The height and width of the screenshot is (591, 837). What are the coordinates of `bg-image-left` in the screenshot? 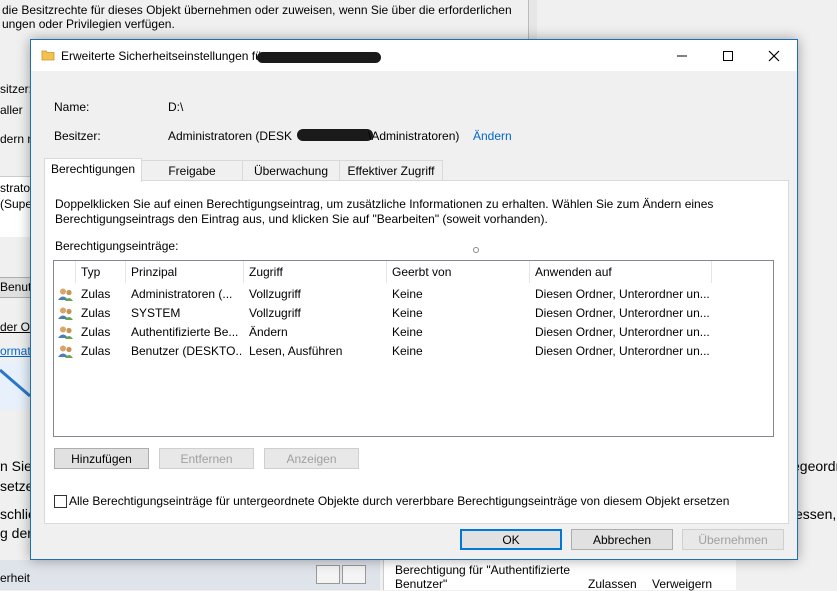 It's located at (15, 386).